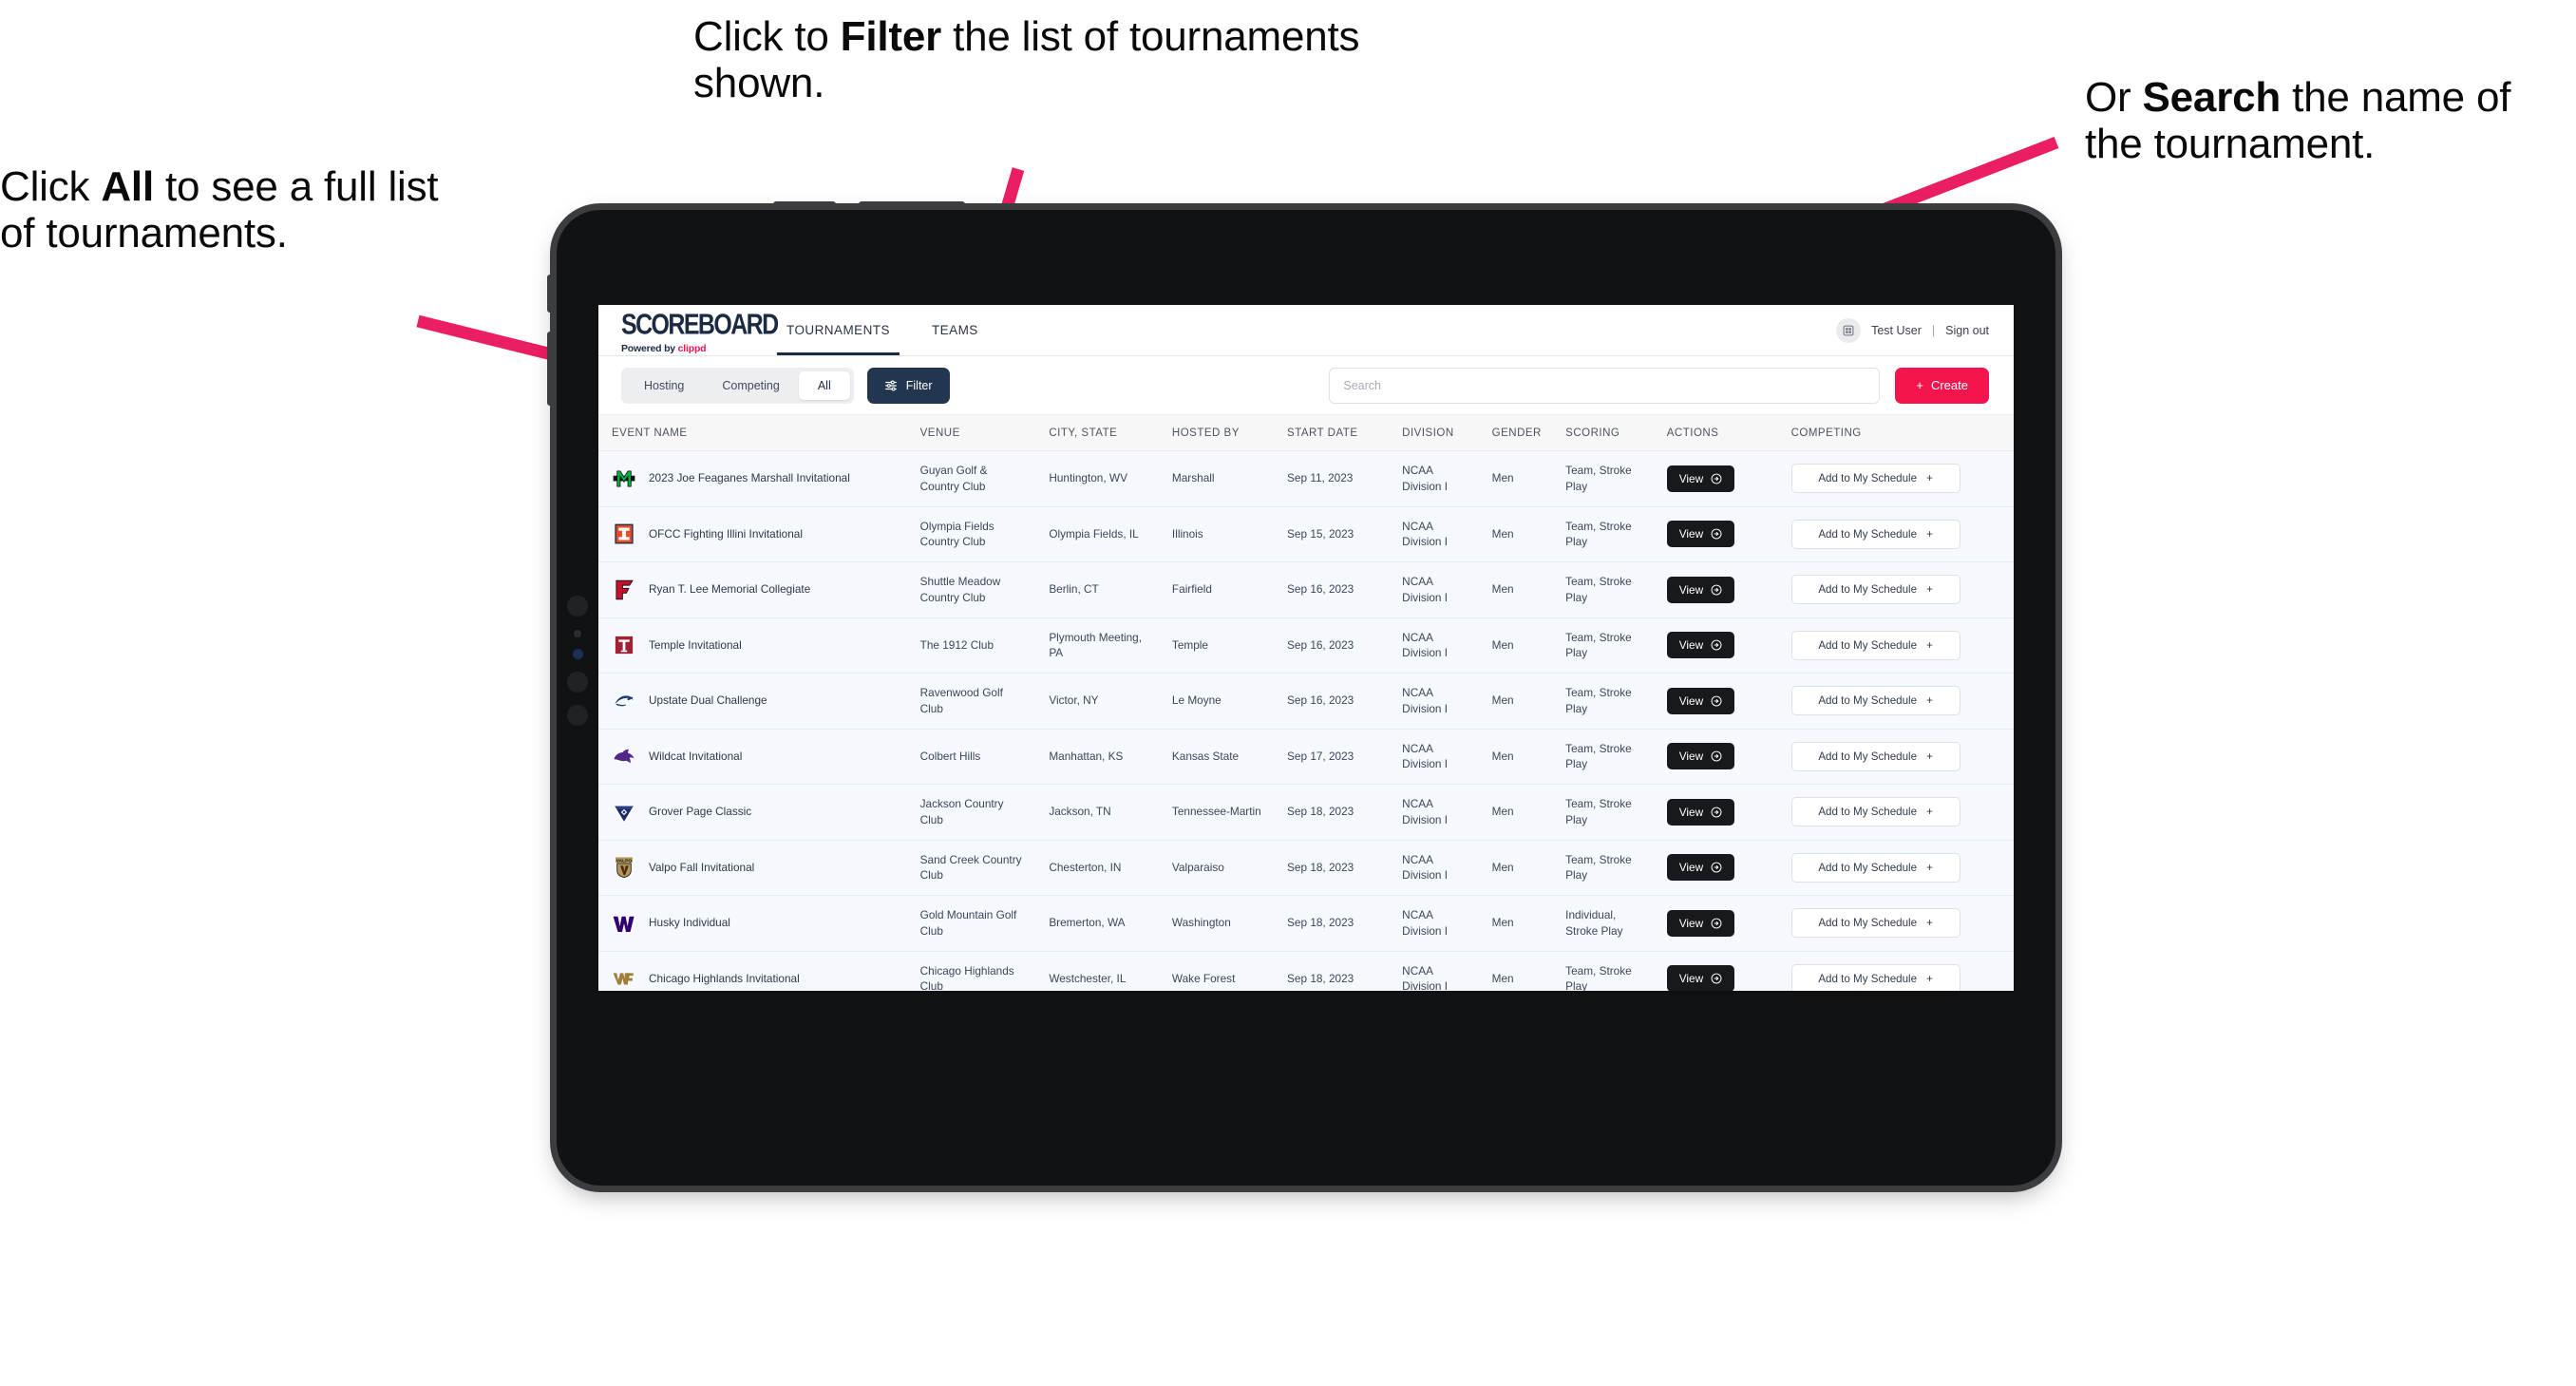 Image resolution: width=2576 pixels, height=1386 pixels. What do you see at coordinates (2308, 121) in the screenshot?
I see `annotation-search: Or Search the name of the tournament.` at bounding box center [2308, 121].